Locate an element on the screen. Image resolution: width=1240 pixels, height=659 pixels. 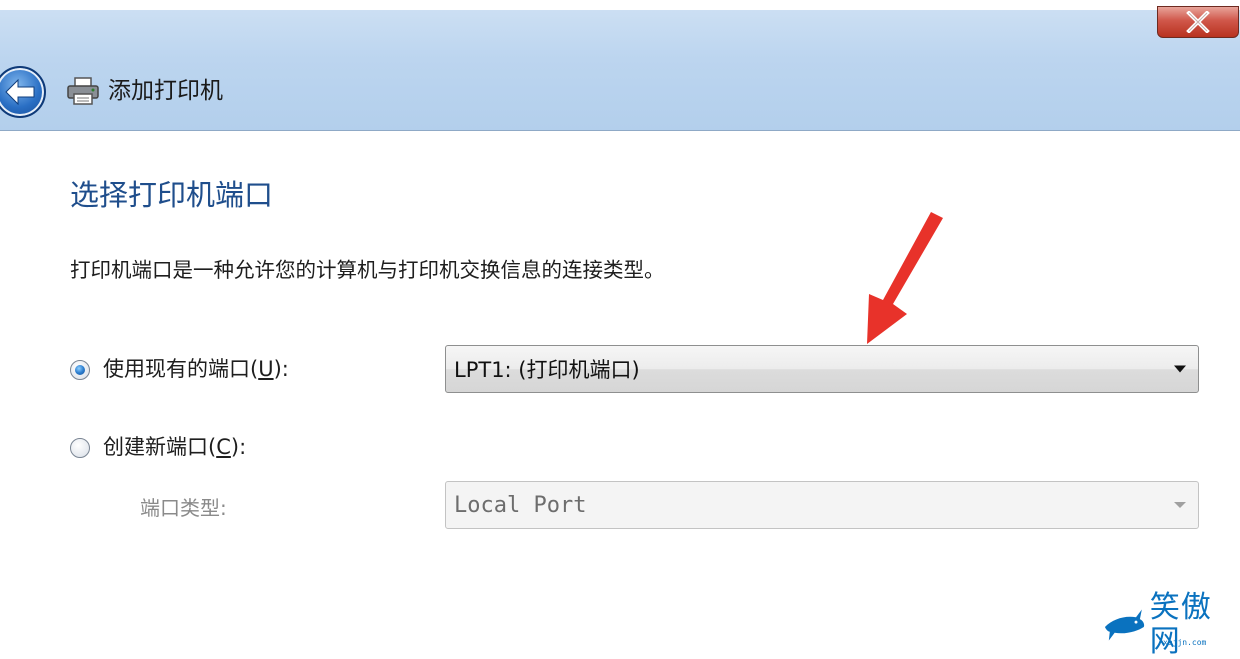
shark-logo-icon is located at coordinates (1124, 625).